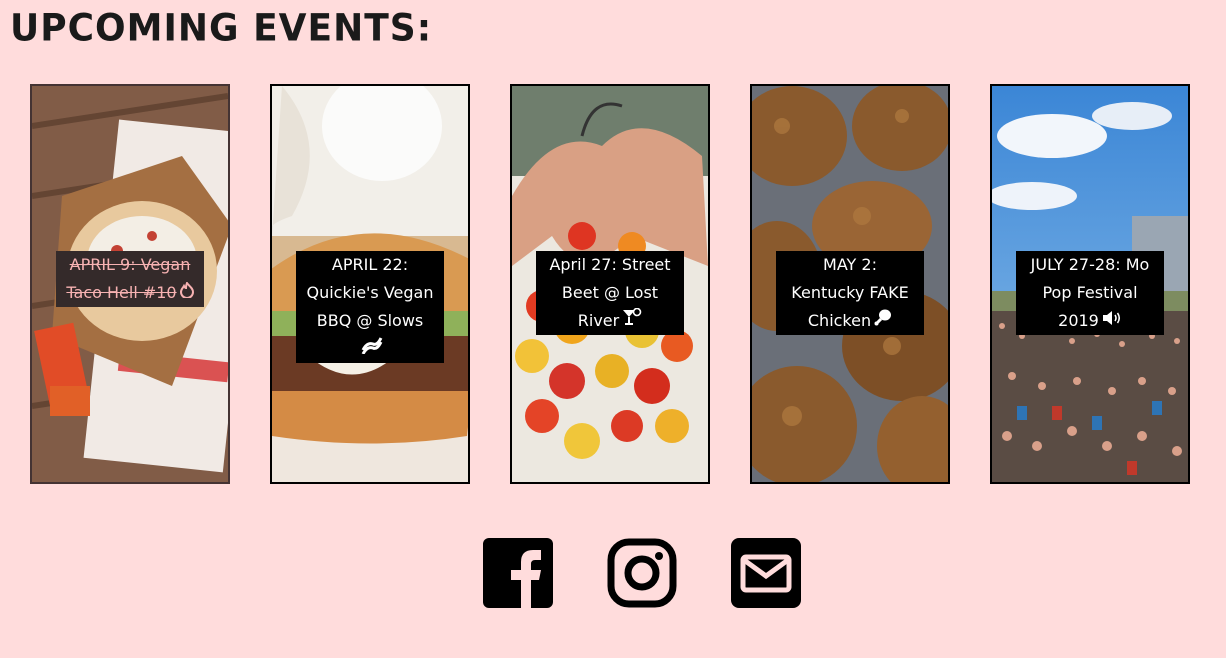 This screenshot has width=1226, height=658. Describe the element at coordinates (221, 28) in the screenshot. I see `page-title: UPCOMING EVENTS:` at that location.